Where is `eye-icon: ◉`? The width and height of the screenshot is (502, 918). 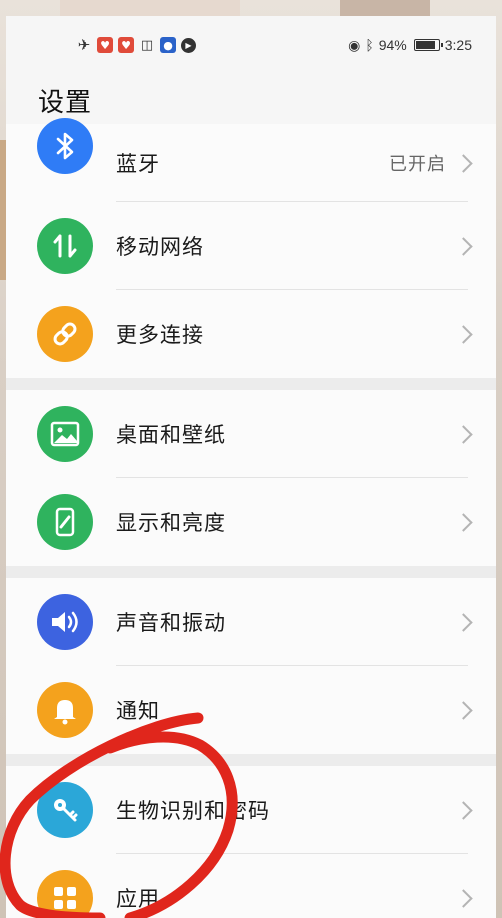
eye-icon: ◉ is located at coordinates (354, 44).